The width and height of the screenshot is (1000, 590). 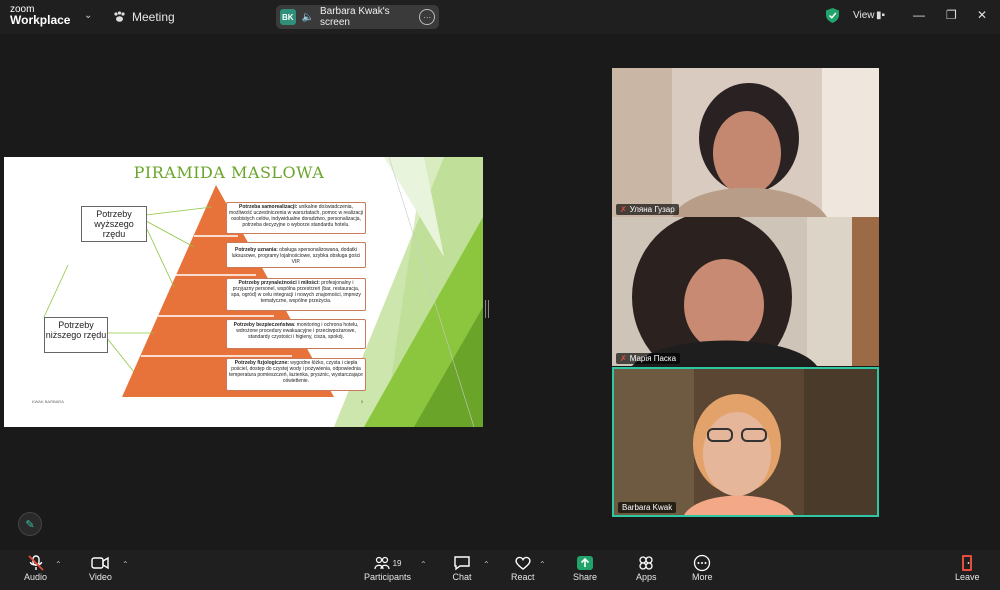 What do you see at coordinates (486, 564) in the screenshot?
I see `chat-options-chevron-icon: ⌃` at bounding box center [486, 564].